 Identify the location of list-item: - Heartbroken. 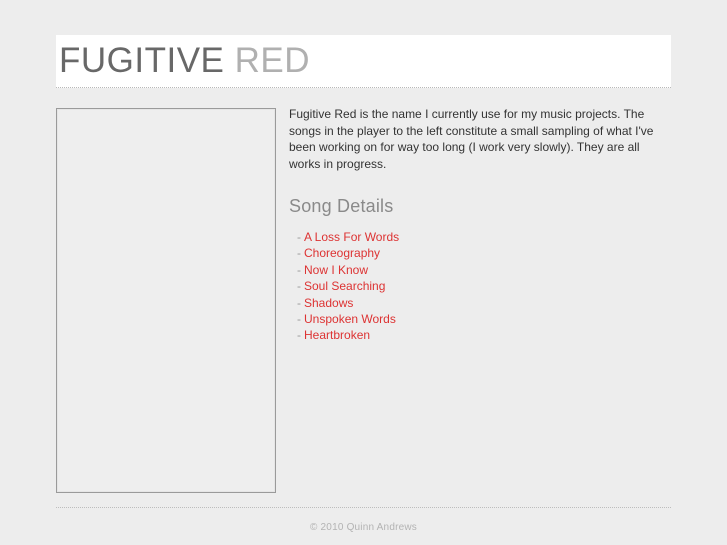
(480, 335).